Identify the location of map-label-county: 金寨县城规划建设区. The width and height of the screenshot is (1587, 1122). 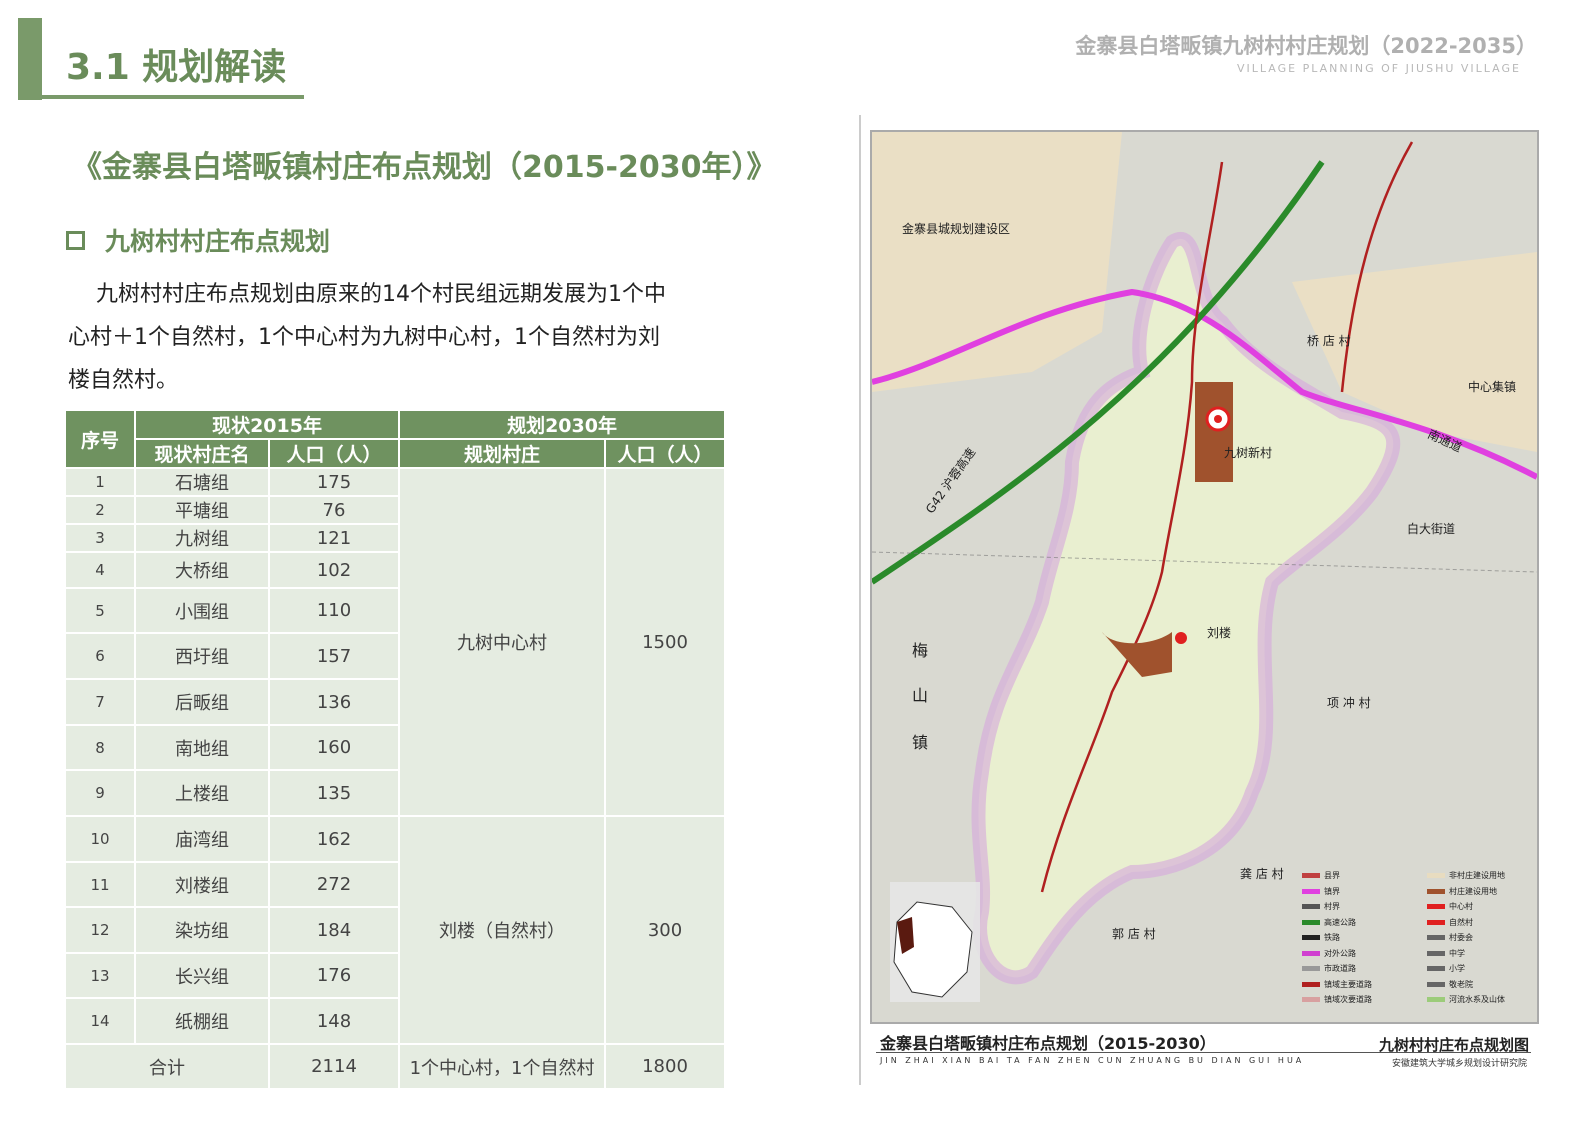
(956, 229).